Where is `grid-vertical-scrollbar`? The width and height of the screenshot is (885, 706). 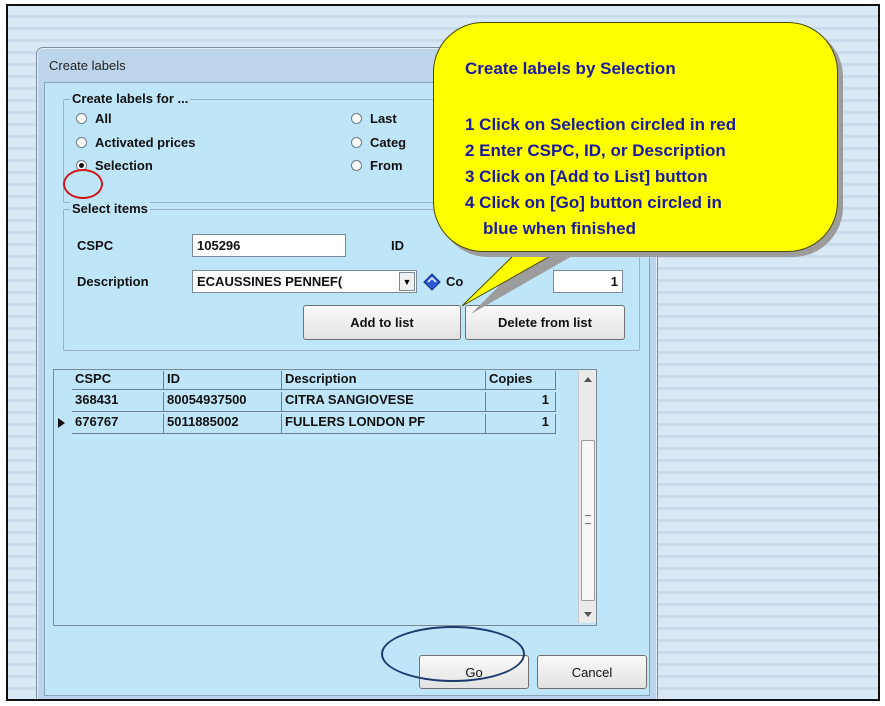 grid-vertical-scrollbar is located at coordinates (587, 496).